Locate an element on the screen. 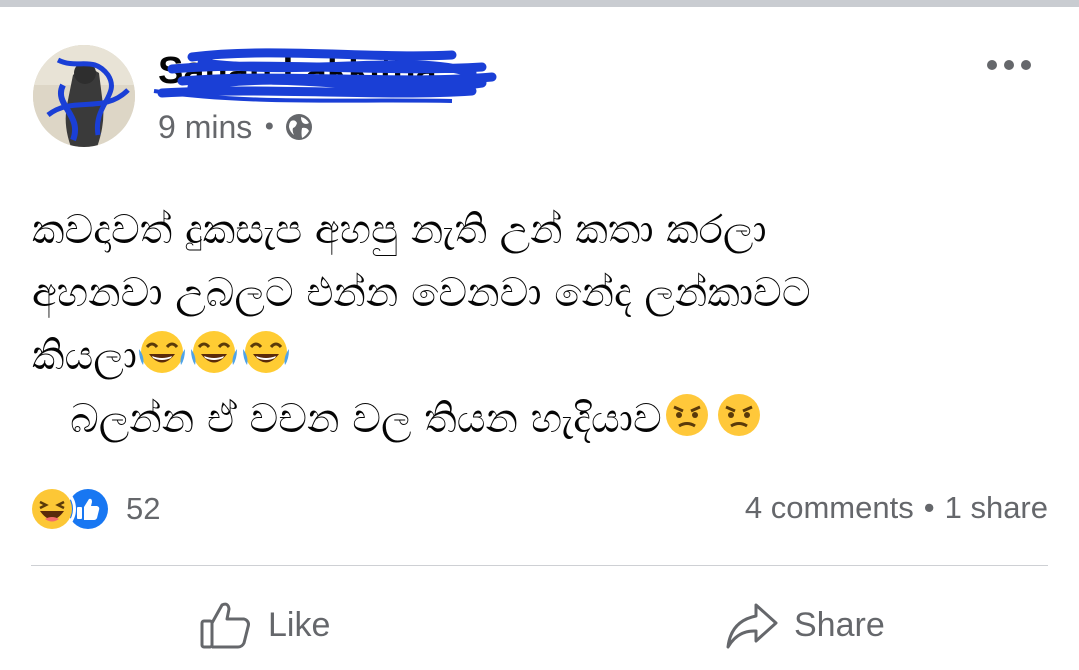 The width and height of the screenshot is (1079, 670). haha-reaction-icon is located at coordinates (52, 509).